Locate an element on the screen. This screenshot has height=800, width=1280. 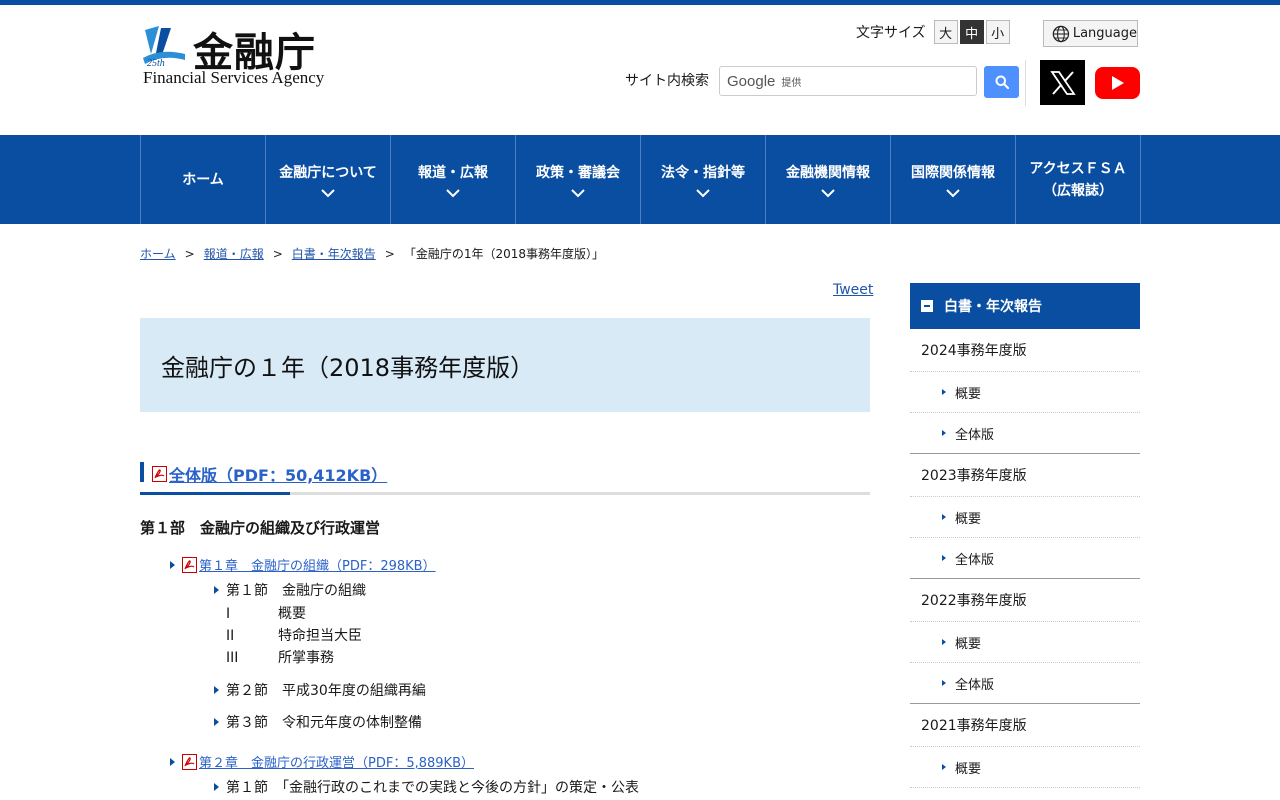
chapter1-section1: 第１節 金融庁の組織 is located at coordinates (290, 590).